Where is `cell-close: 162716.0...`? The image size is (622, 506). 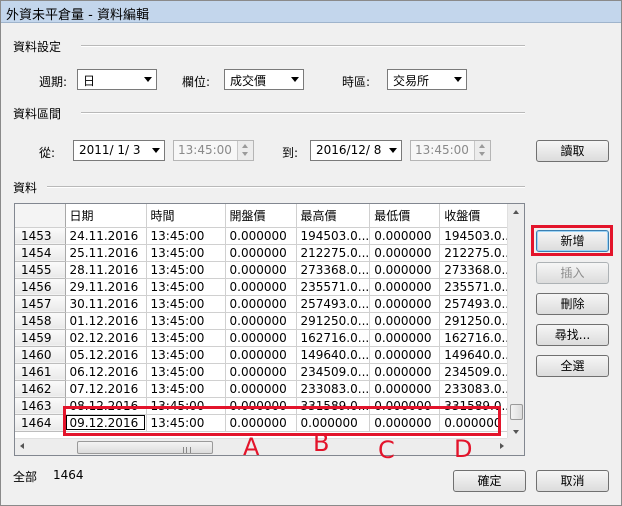 cell-close: 162716.0... is located at coordinates (476, 338).